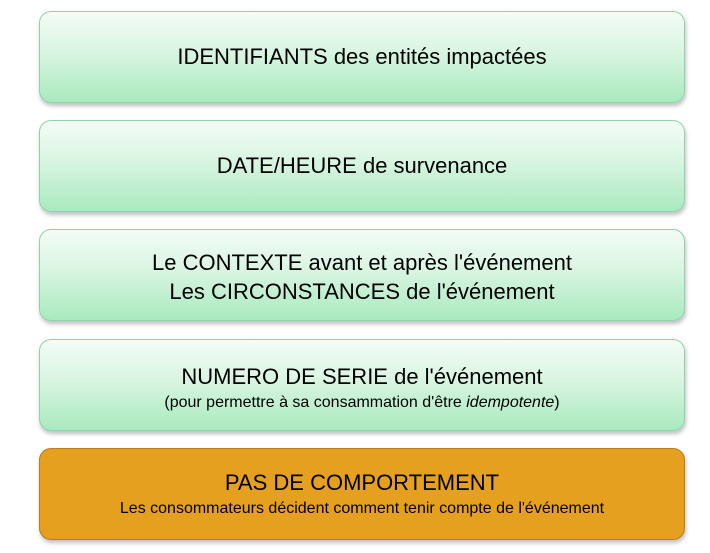 The image size is (710, 553). What do you see at coordinates (362, 482) in the screenshot?
I see `box-pas-de-comportement-title: PAS DE COMPORTEMENT` at bounding box center [362, 482].